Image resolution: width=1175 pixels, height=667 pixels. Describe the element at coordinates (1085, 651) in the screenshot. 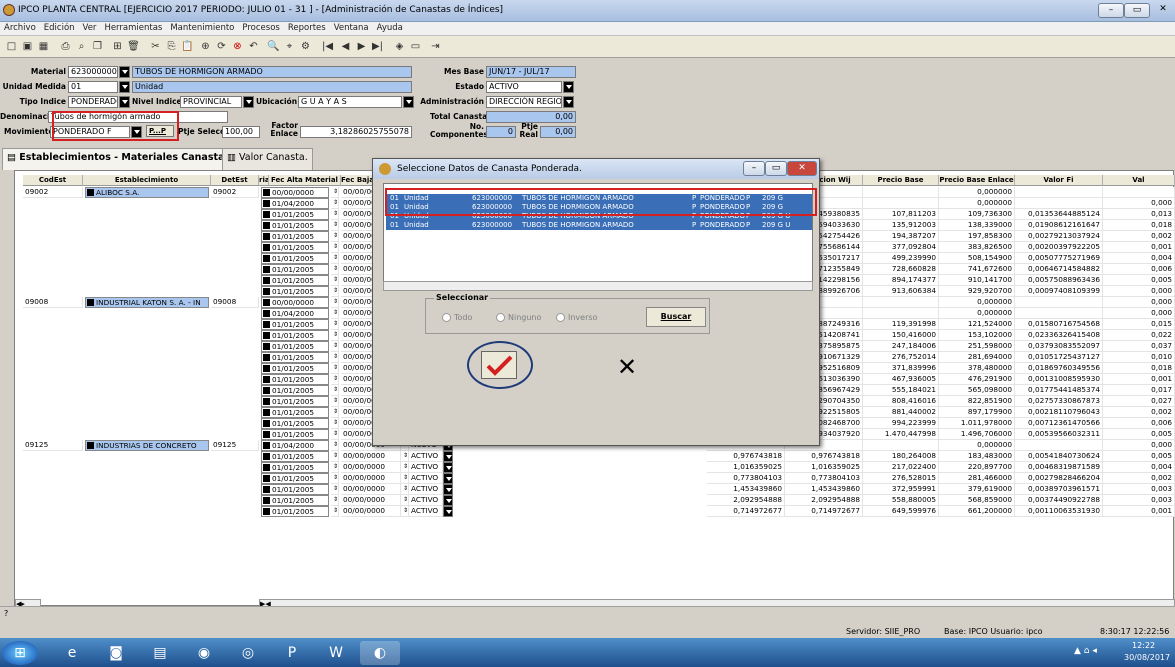

I see `tray-icons: ▲ ⌂ ◂` at that location.